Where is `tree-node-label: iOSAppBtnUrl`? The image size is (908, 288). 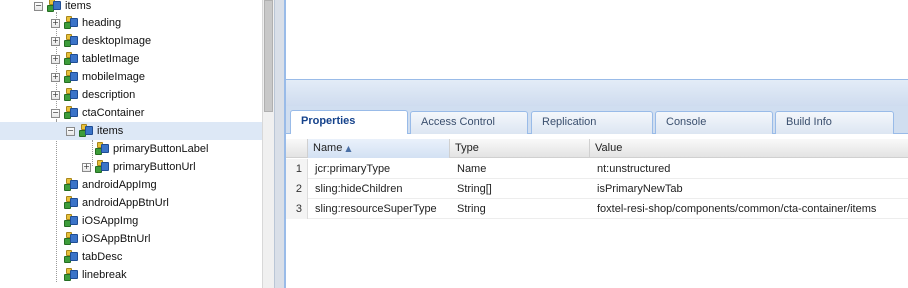 tree-node-label: iOSAppBtnUrl is located at coordinates (116, 239).